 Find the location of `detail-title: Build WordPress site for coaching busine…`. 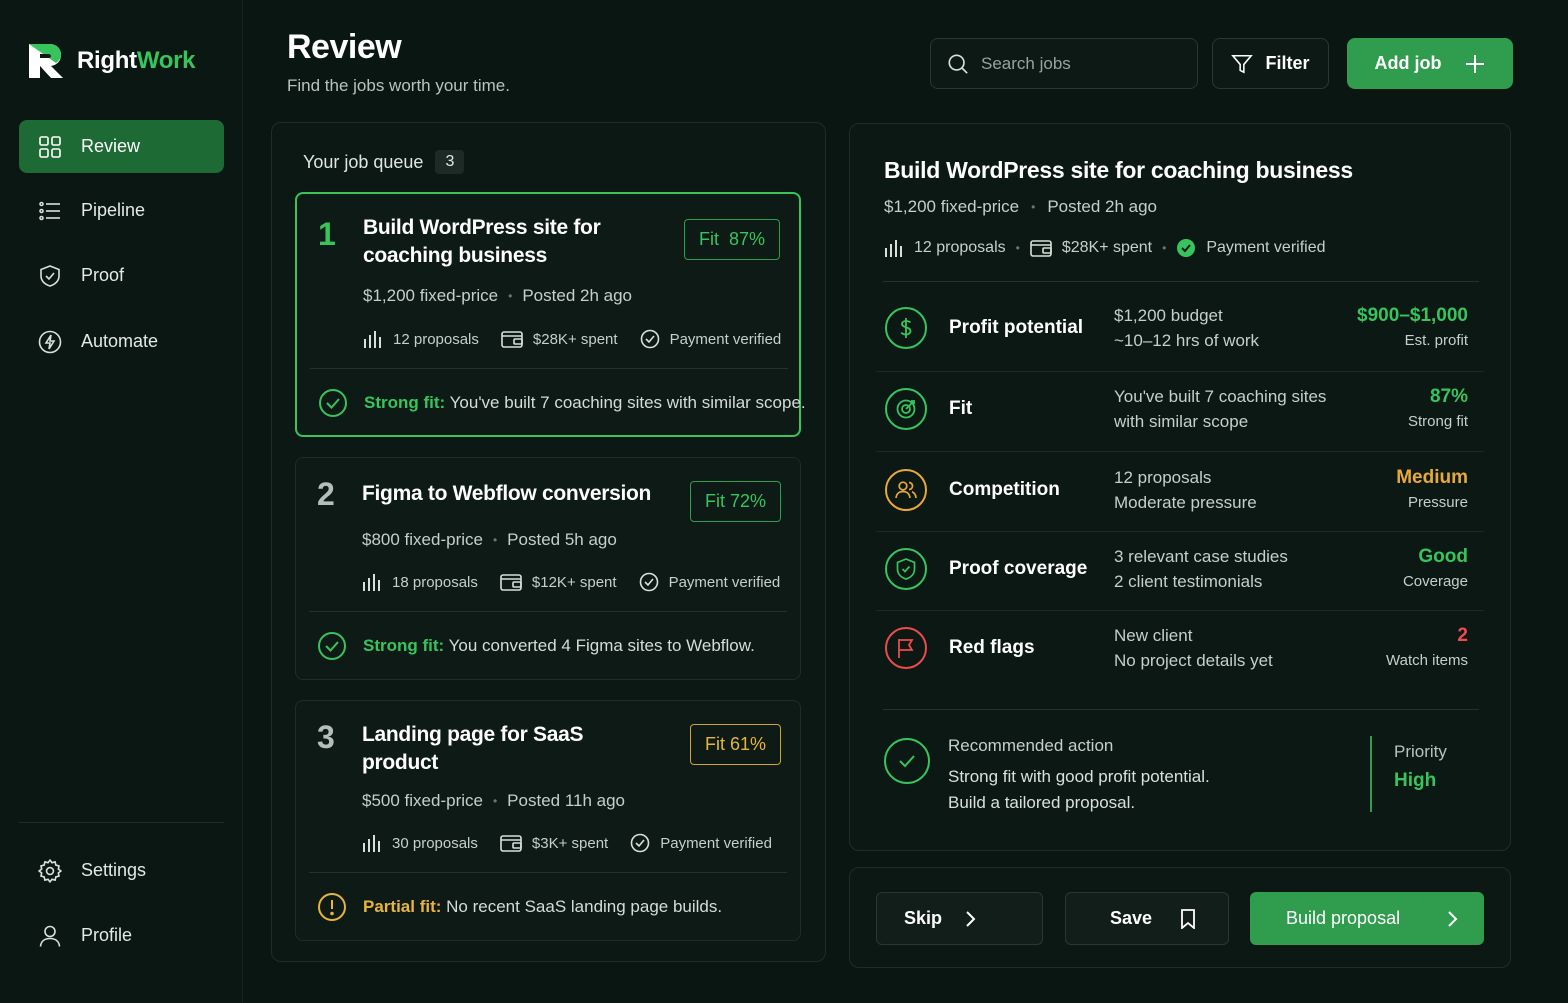

detail-title: Build WordPress site for coaching busine… is located at coordinates (1118, 170).